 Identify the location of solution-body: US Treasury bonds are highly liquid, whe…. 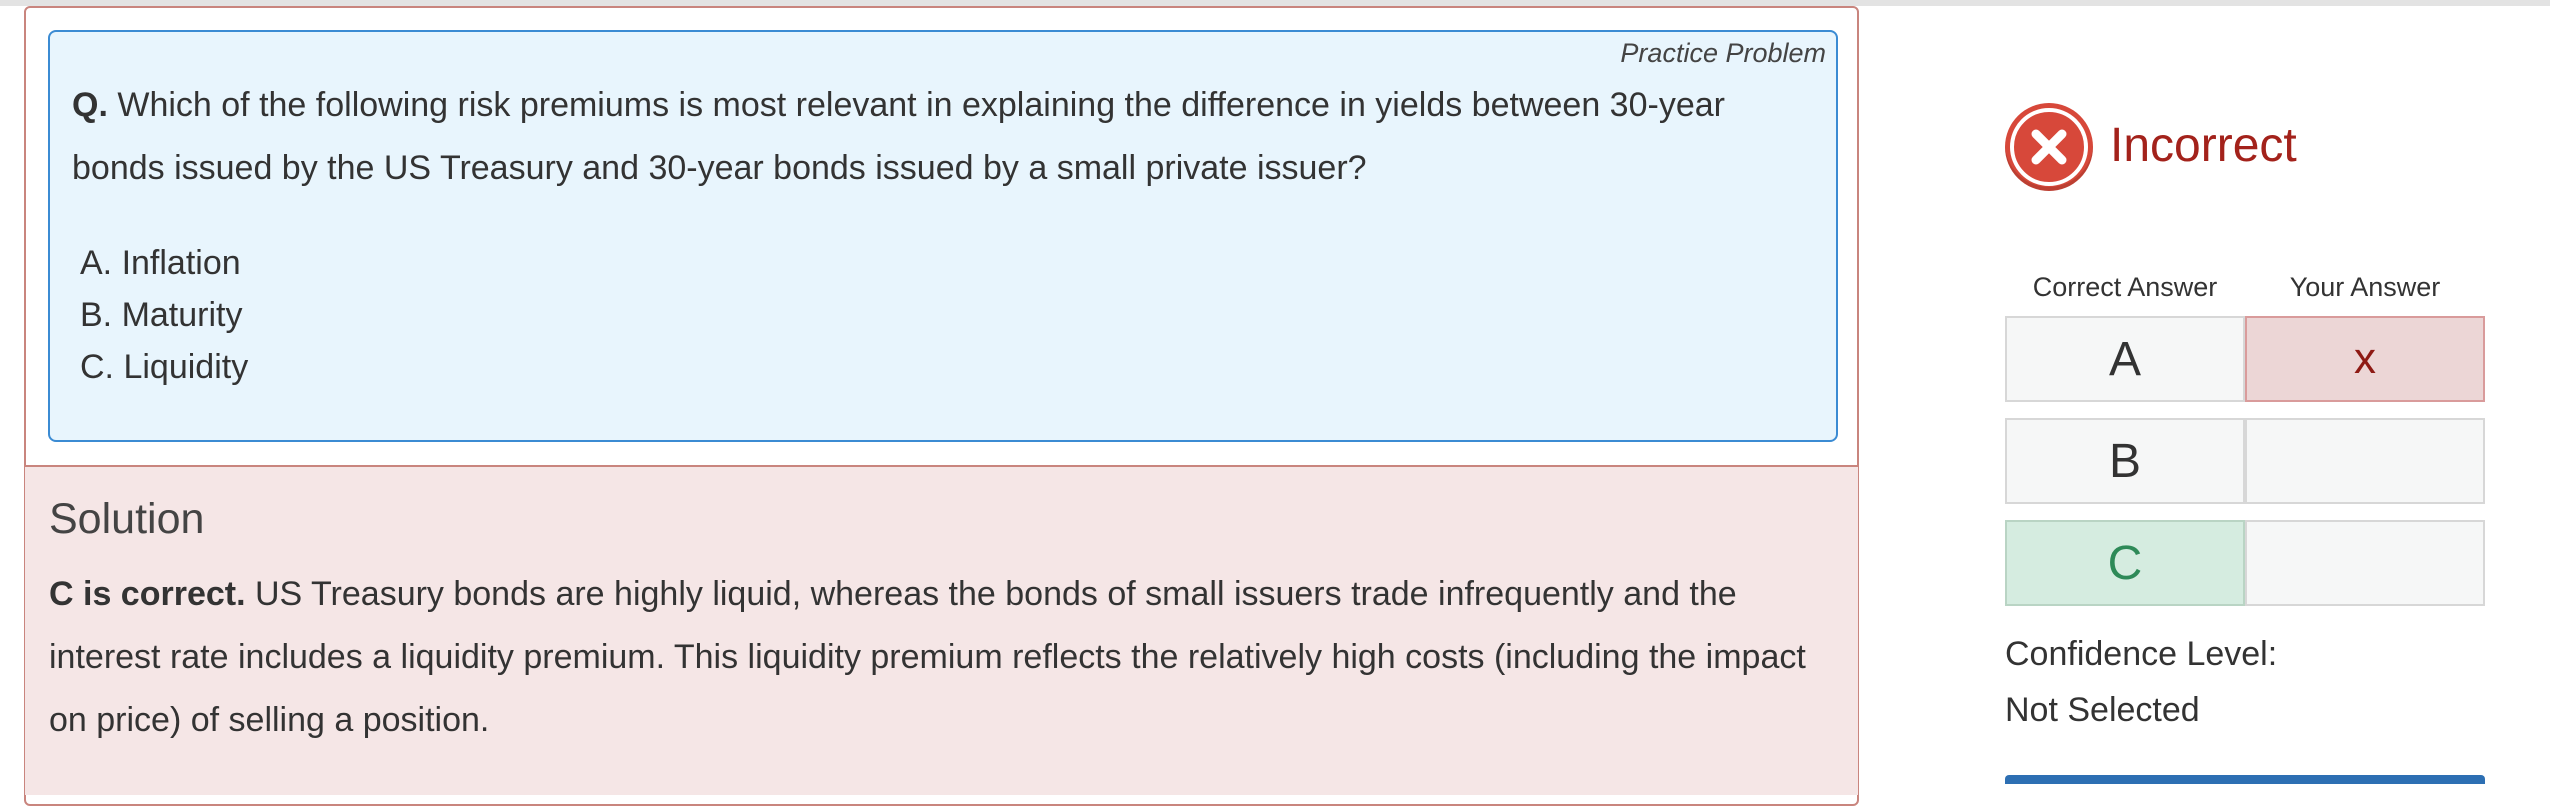
(927, 657).